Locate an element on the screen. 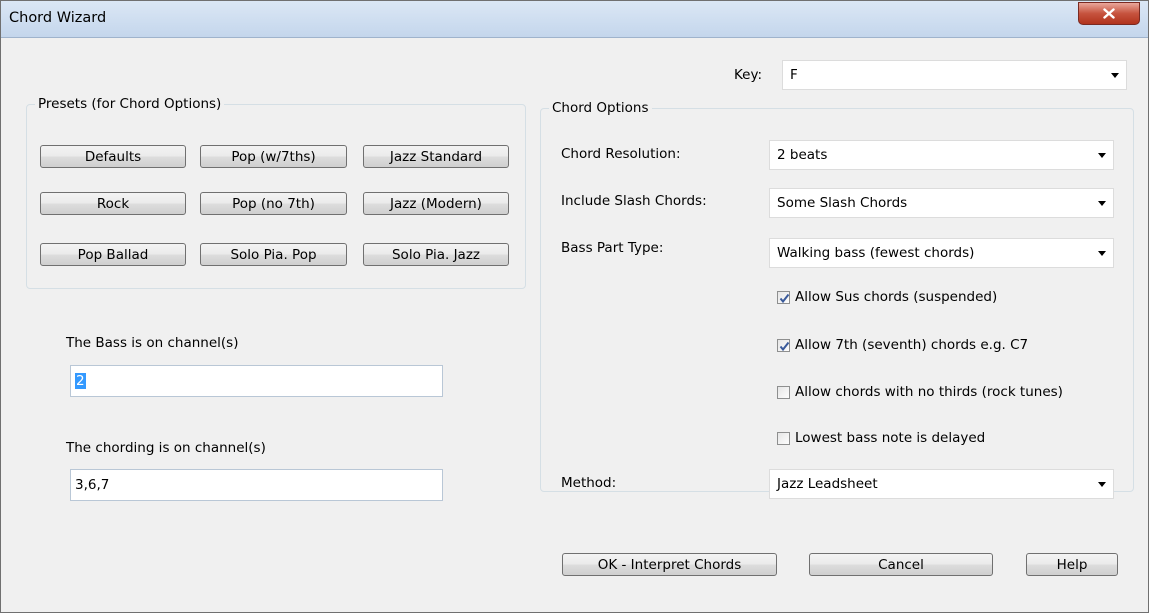 This screenshot has height=613, width=1149. method-label: Method: is located at coordinates (589, 483).